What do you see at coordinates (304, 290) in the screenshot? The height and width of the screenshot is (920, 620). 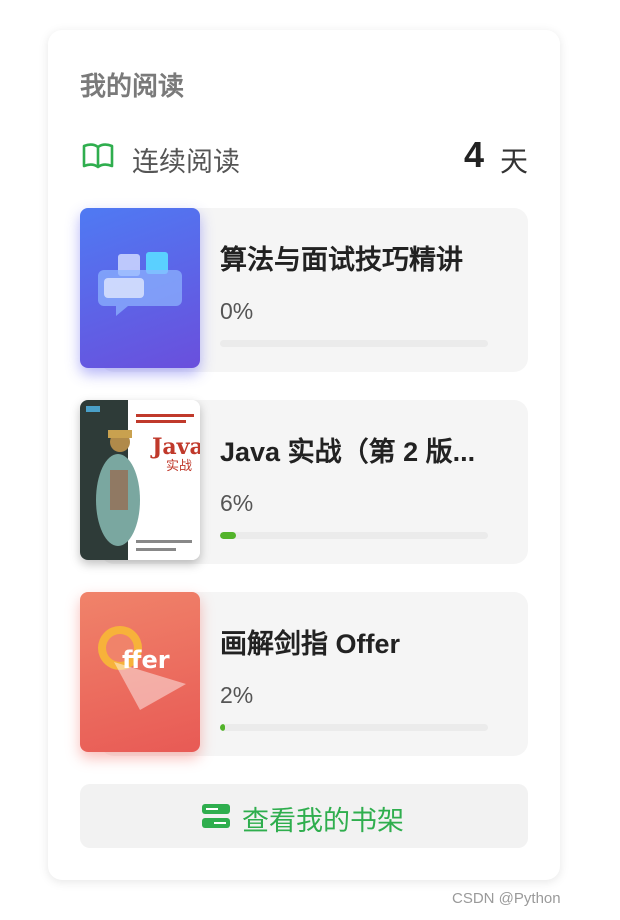 I see `book-item: 算法与面试技巧精讲 0%` at bounding box center [304, 290].